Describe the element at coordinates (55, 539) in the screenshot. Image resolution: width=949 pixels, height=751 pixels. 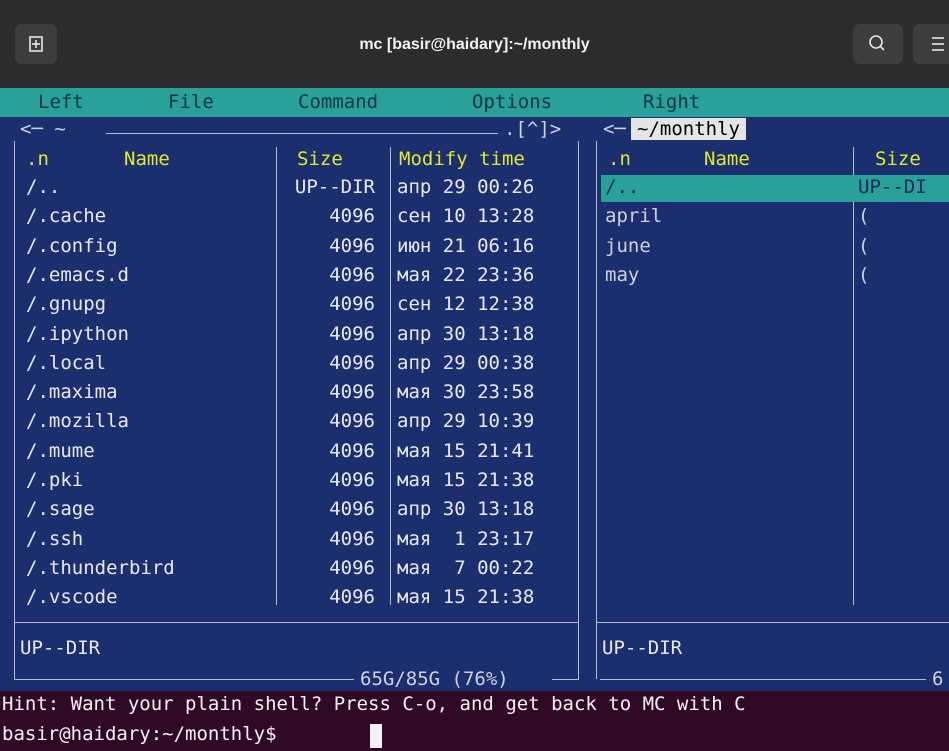
I see `file-name: /.ssh` at that location.